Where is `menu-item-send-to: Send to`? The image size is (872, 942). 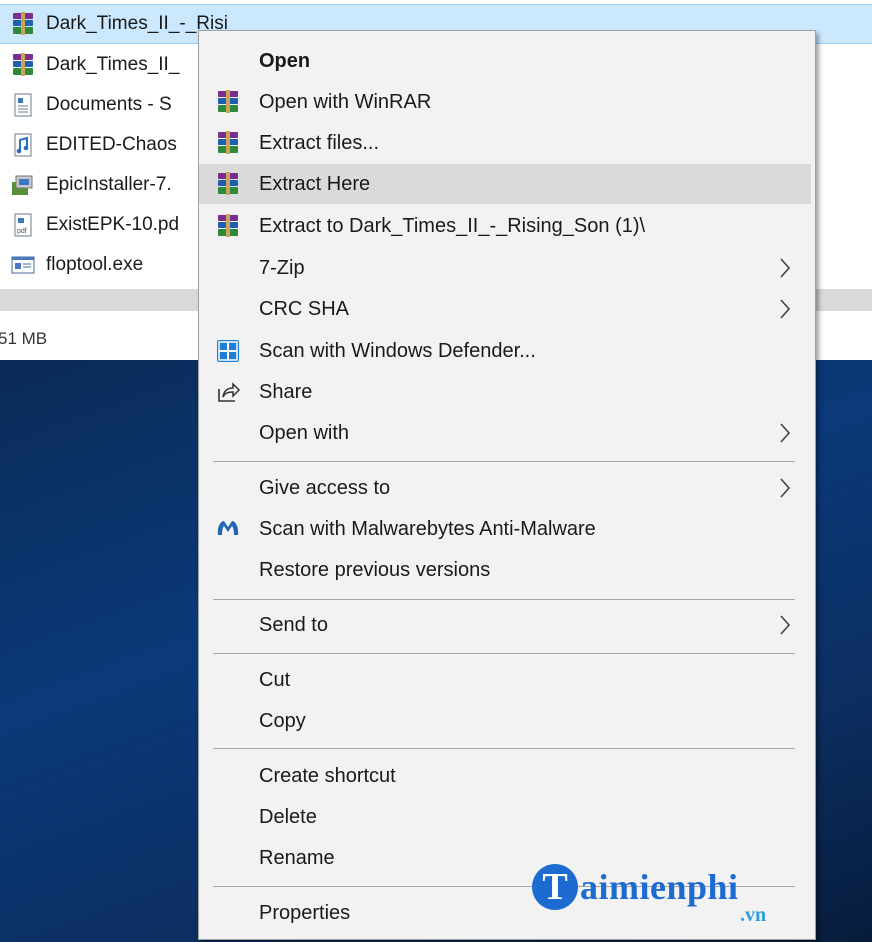
menu-item-send-to: Send to is located at coordinates (505, 625).